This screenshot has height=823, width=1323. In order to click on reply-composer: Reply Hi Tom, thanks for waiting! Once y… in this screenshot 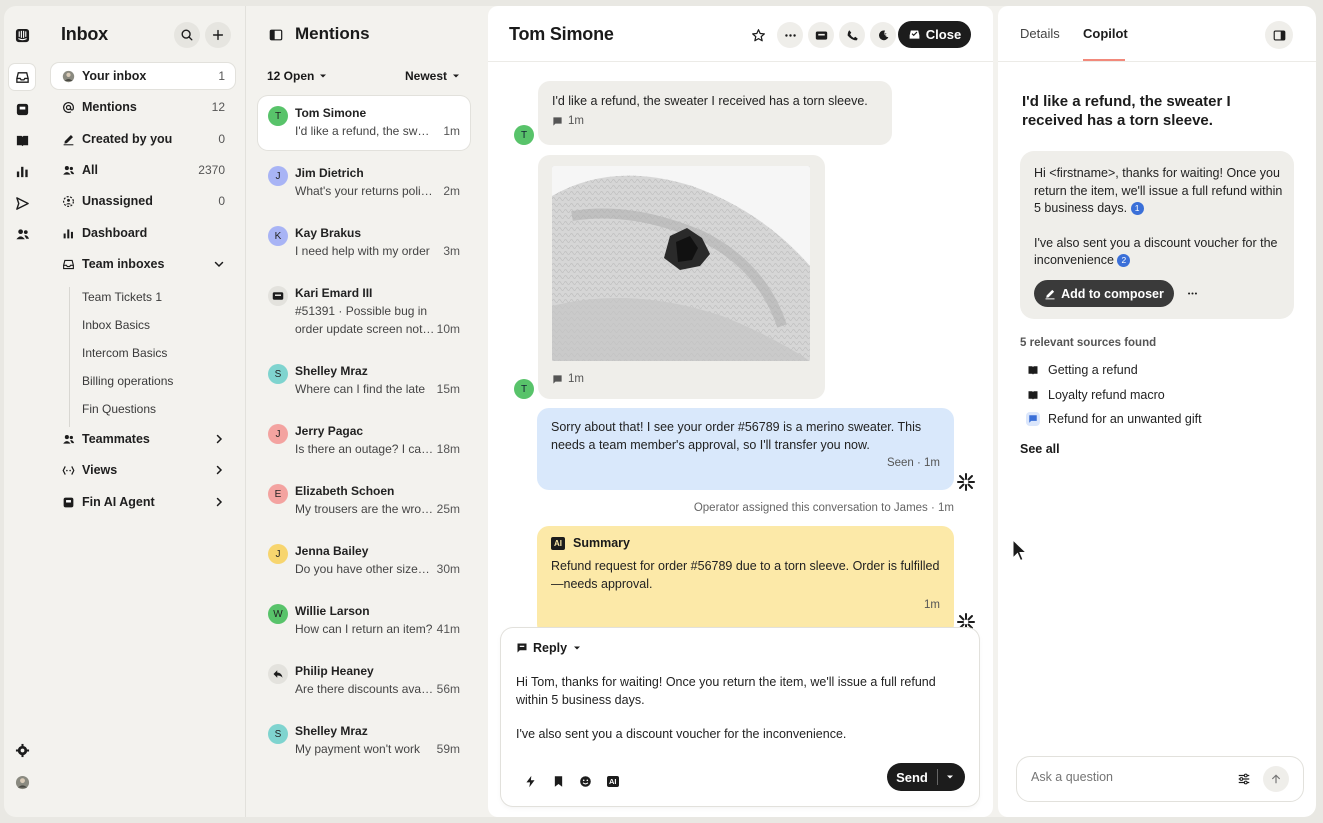, I will do `click(740, 717)`.